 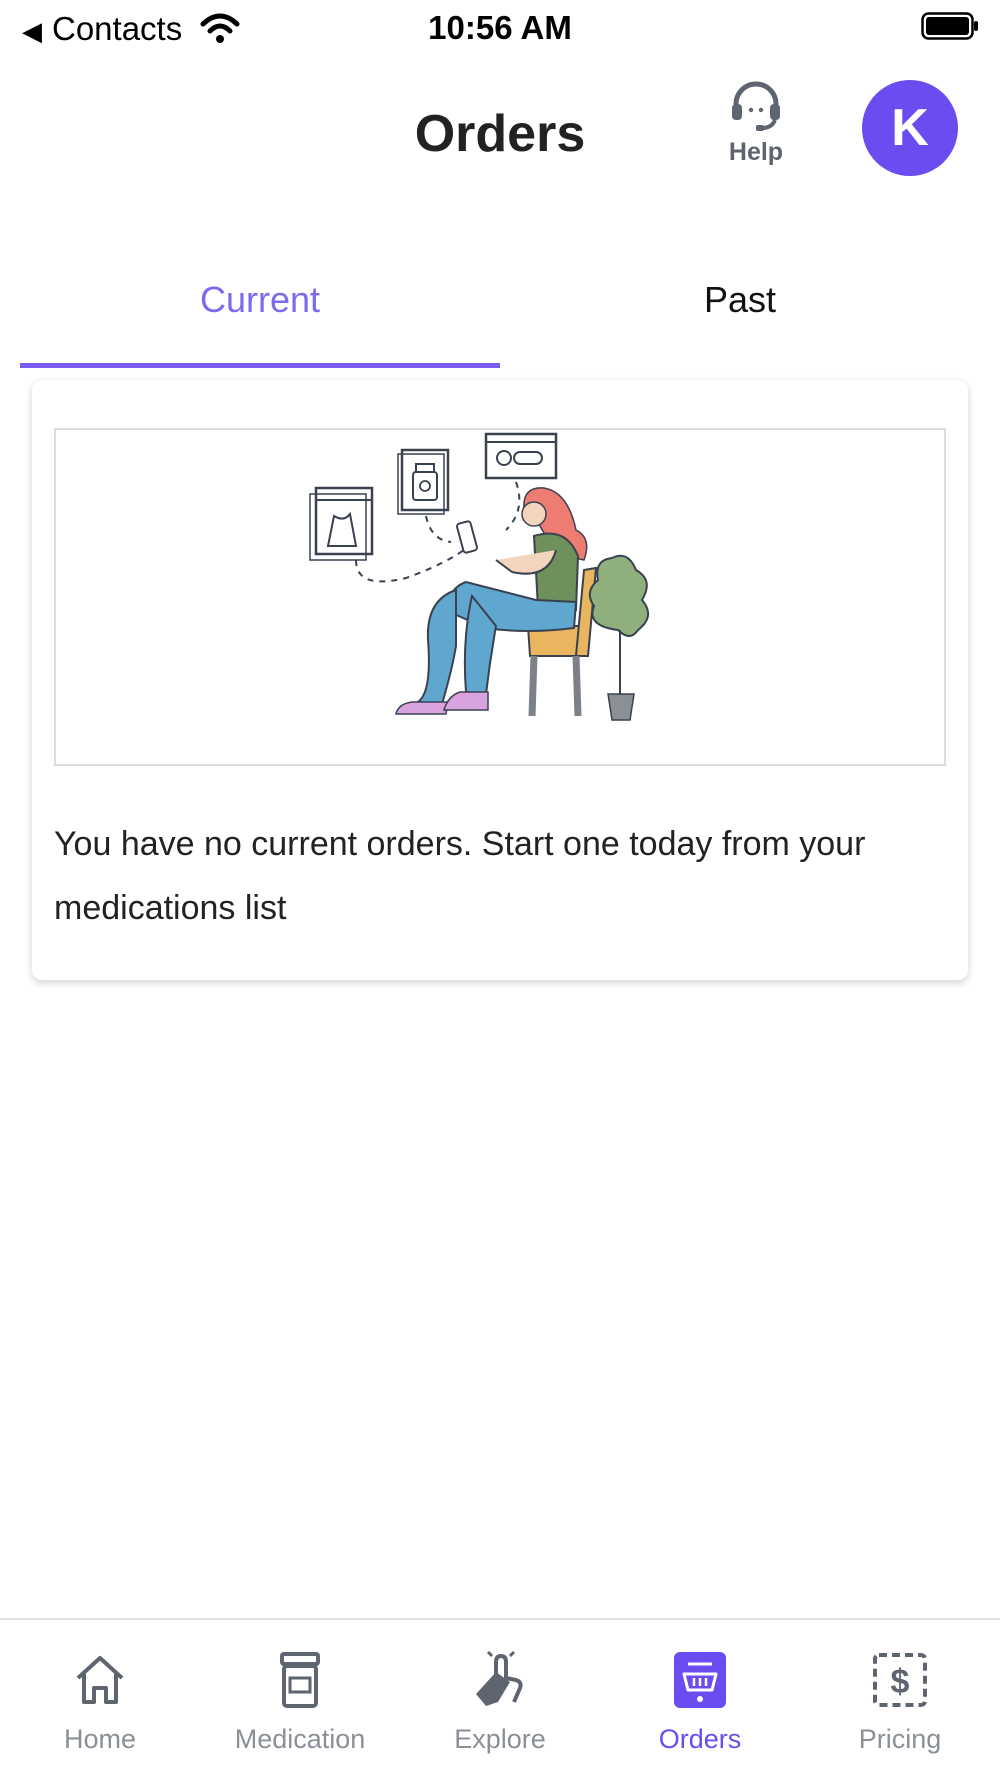 What do you see at coordinates (499, 1678) in the screenshot?
I see `hand-tap-icon` at bounding box center [499, 1678].